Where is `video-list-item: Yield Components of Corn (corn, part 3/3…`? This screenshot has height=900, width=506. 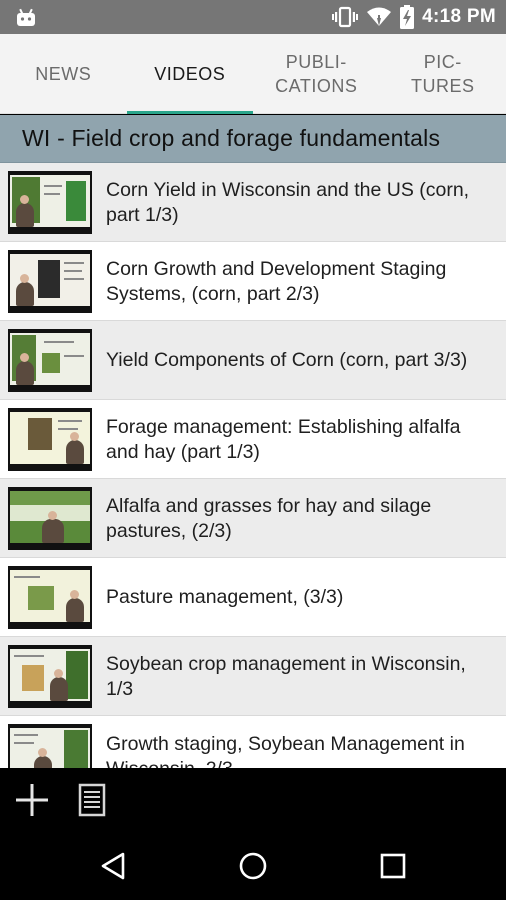
video-list-item: Yield Components of Corn (corn, part 3/3… is located at coordinates (253, 360).